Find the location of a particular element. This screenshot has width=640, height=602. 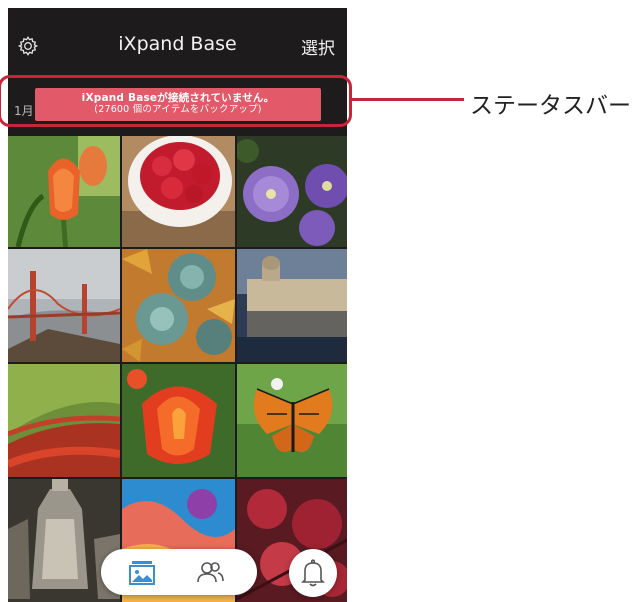

app-header: iXpand Base 選択 is located at coordinates (177, 41).